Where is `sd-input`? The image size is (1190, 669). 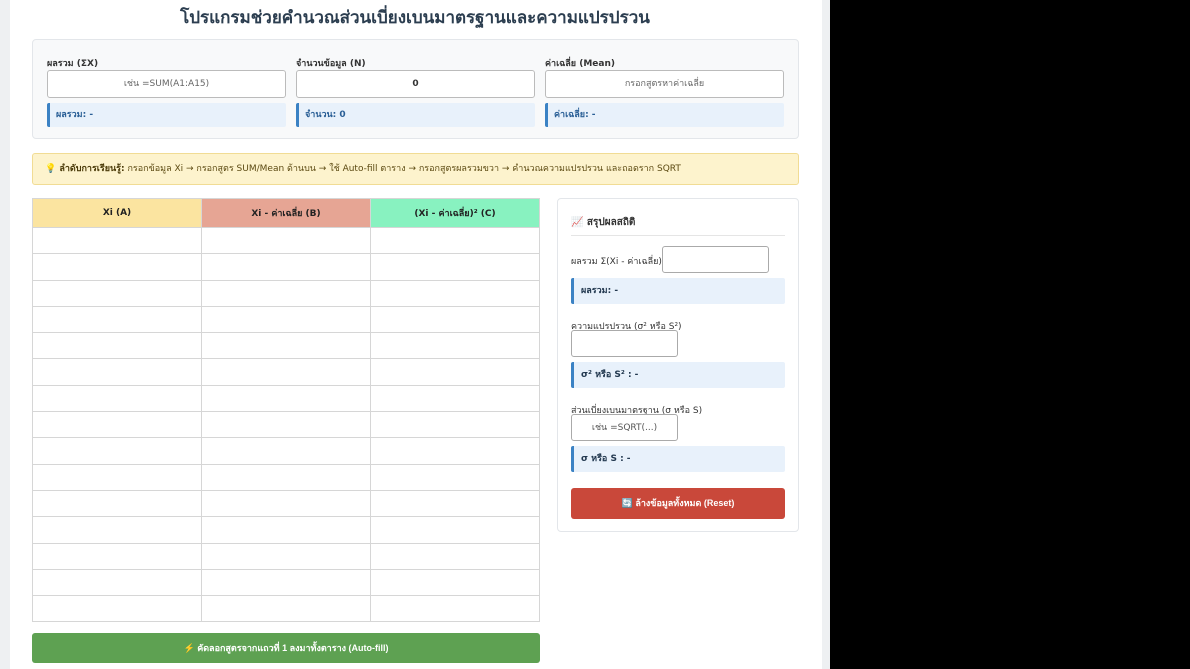 sd-input is located at coordinates (624, 427).